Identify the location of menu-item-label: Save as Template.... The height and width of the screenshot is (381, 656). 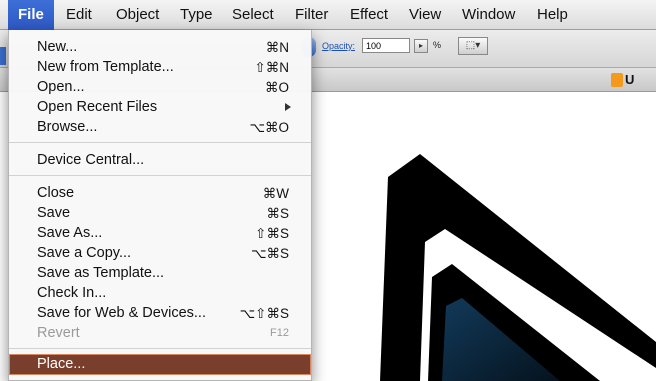
(101, 273).